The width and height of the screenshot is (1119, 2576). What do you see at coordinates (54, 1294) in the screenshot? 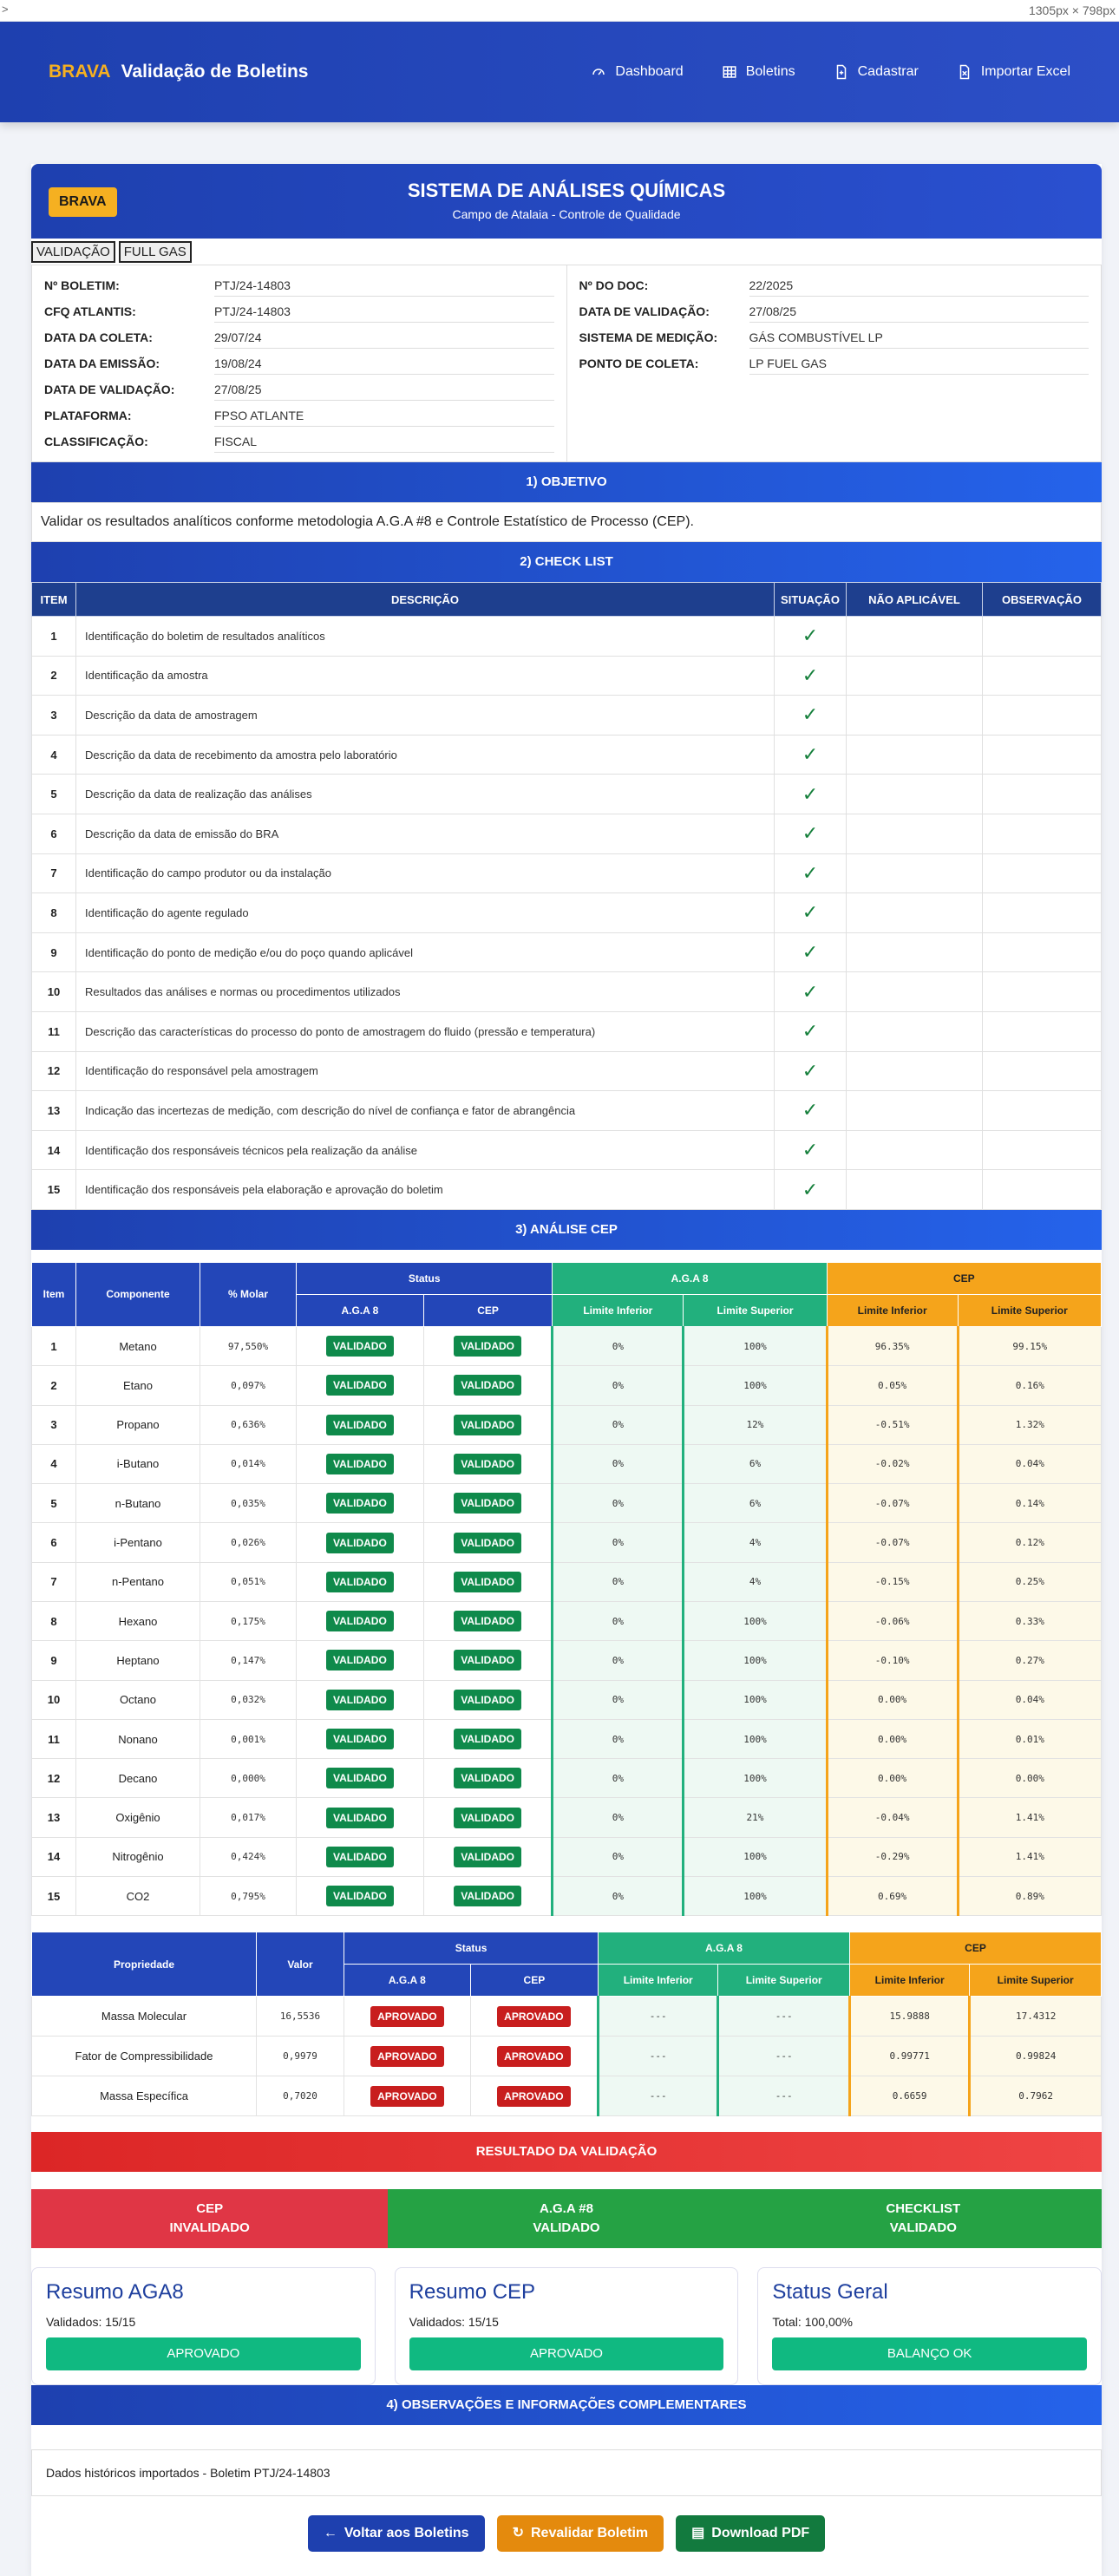
I see `th-item: Item` at bounding box center [54, 1294].